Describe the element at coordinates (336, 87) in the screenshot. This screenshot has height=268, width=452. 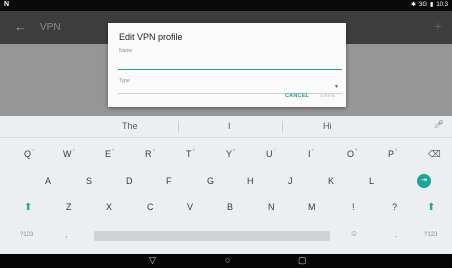
I see `dropdown-arrow-icon: ▾` at that location.